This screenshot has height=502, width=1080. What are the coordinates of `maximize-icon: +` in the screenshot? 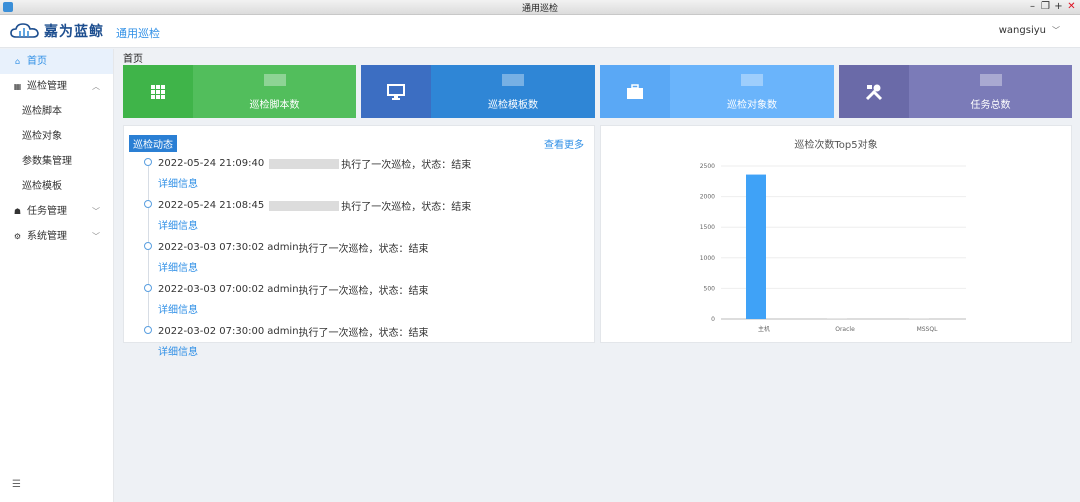 It's located at (1058, 7).